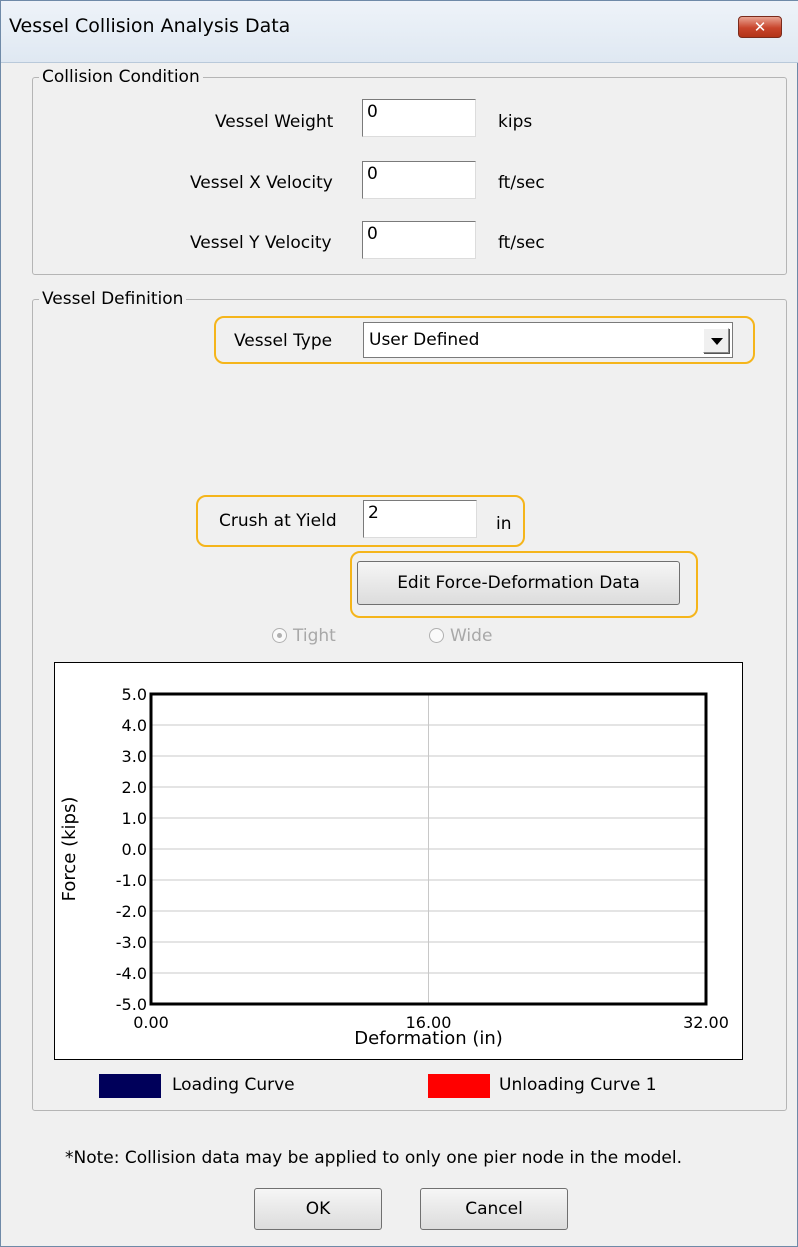  Describe the element at coordinates (424, 340) in the screenshot. I see `vessel-type-value: User Defined` at that location.